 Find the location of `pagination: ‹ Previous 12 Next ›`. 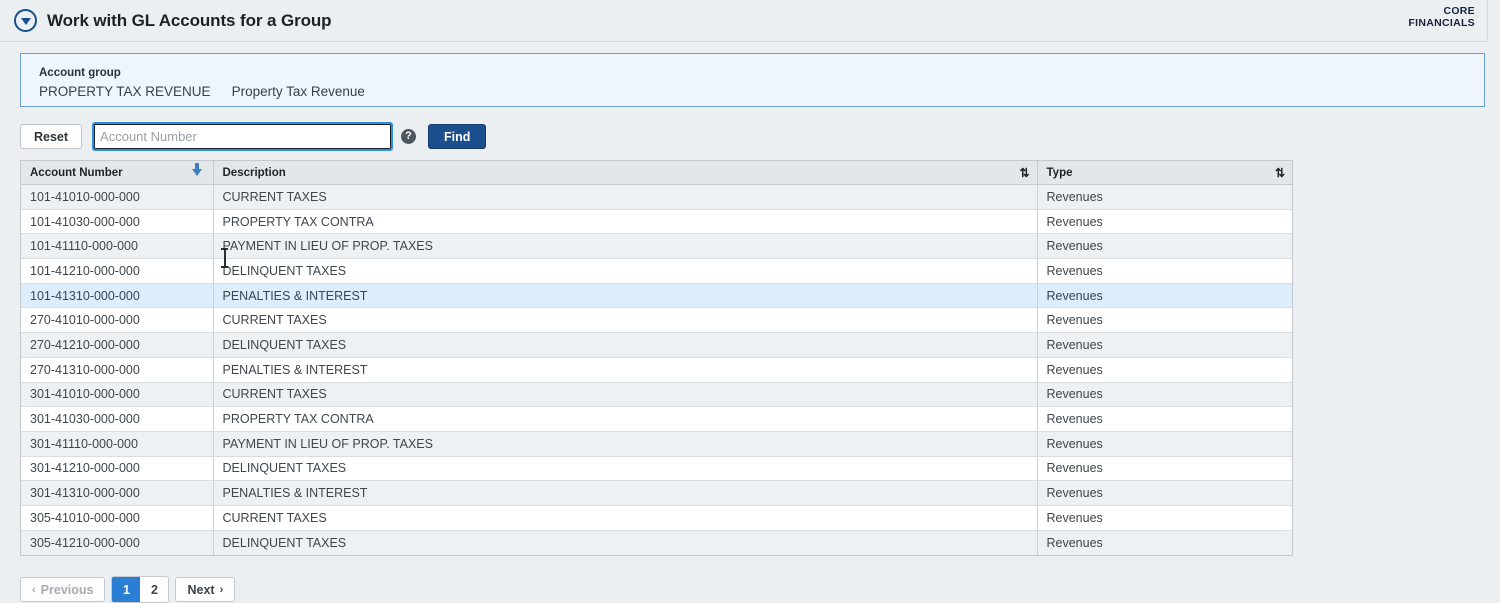

pagination: ‹ Previous 12 Next › is located at coordinates (128, 589).